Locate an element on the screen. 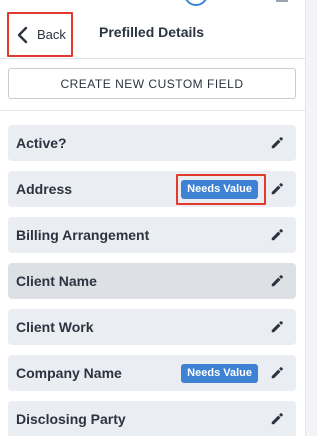  field-label: Active? is located at coordinates (41, 143).